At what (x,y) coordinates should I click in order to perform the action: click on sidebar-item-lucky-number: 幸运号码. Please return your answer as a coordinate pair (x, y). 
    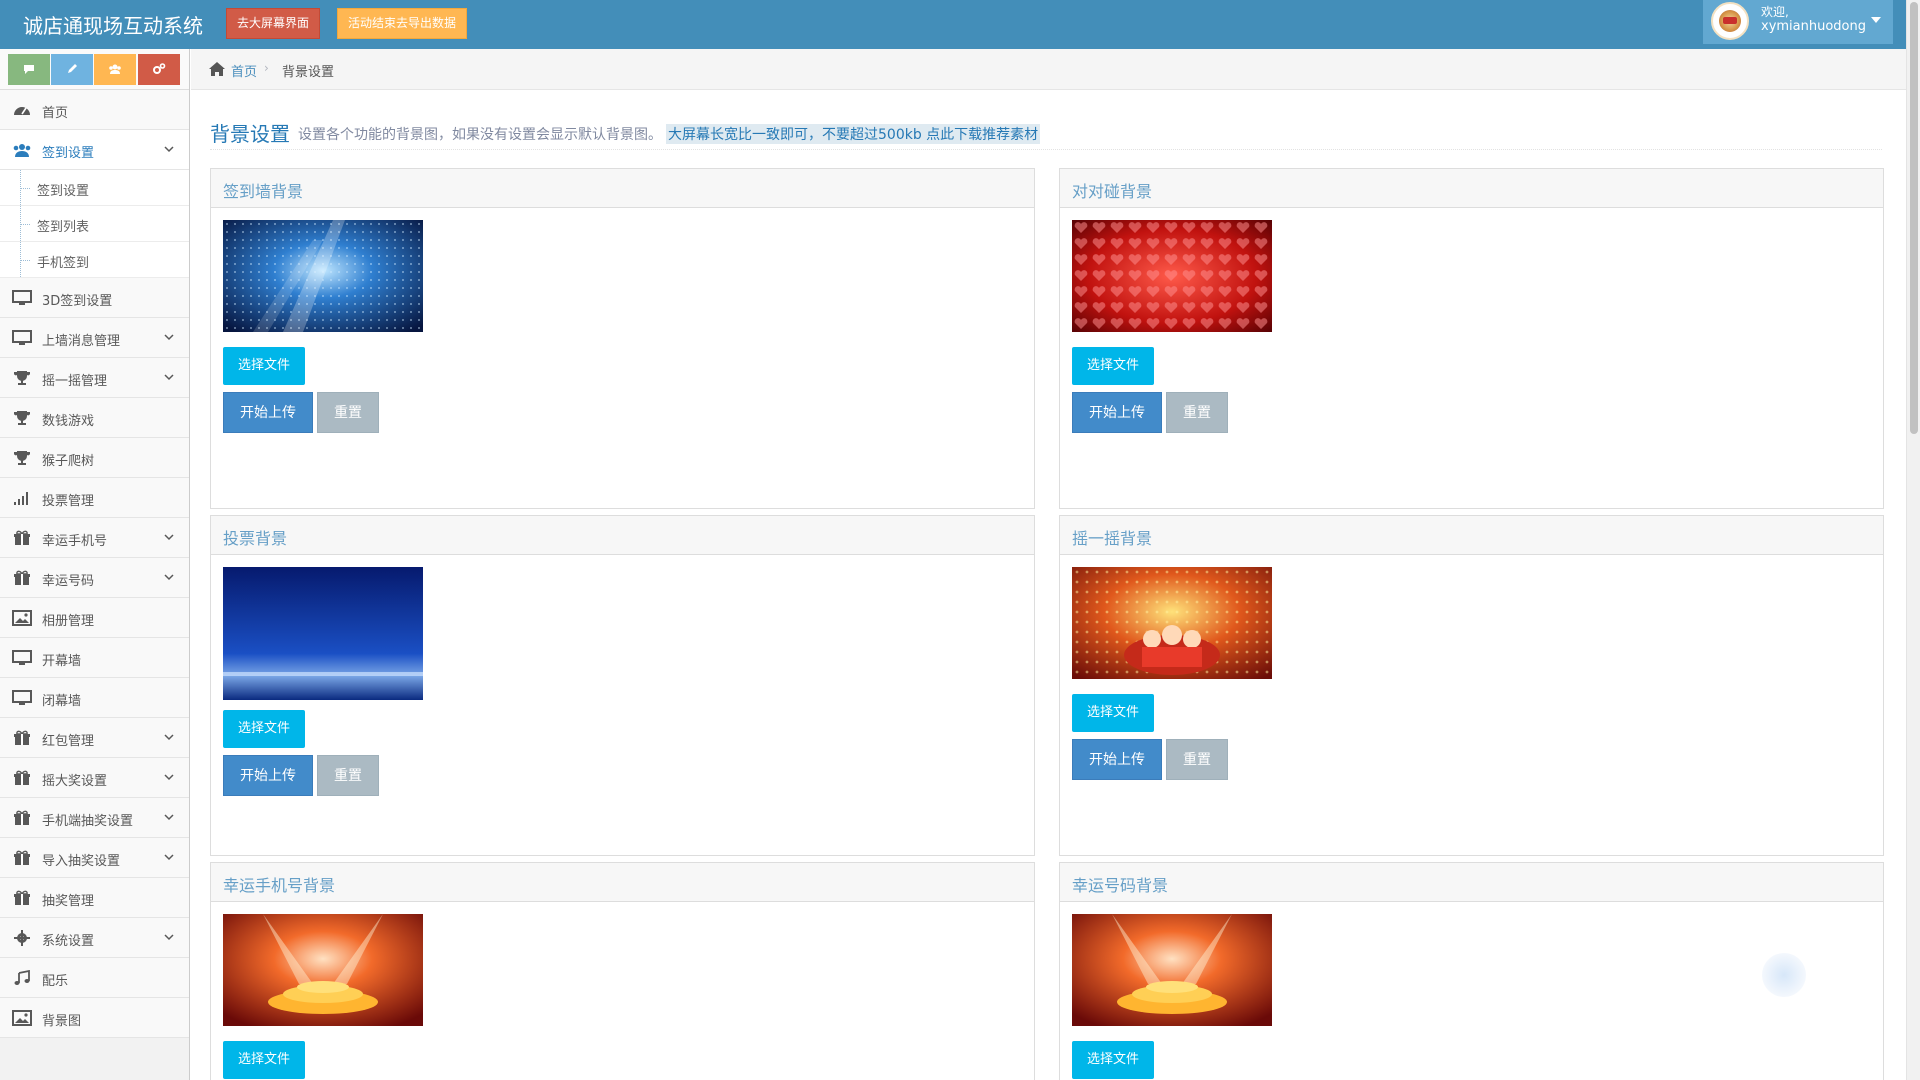
    Looking at the image, I should click on (94, 578).